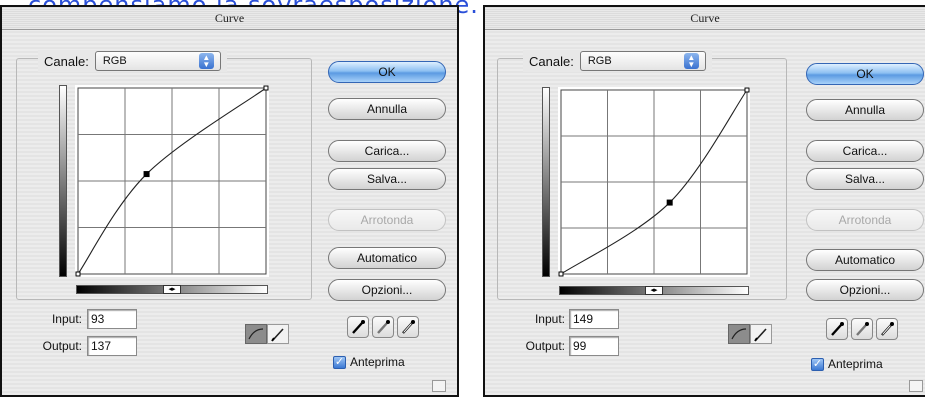  I want to click on output-field: 99, so click(594, 346).